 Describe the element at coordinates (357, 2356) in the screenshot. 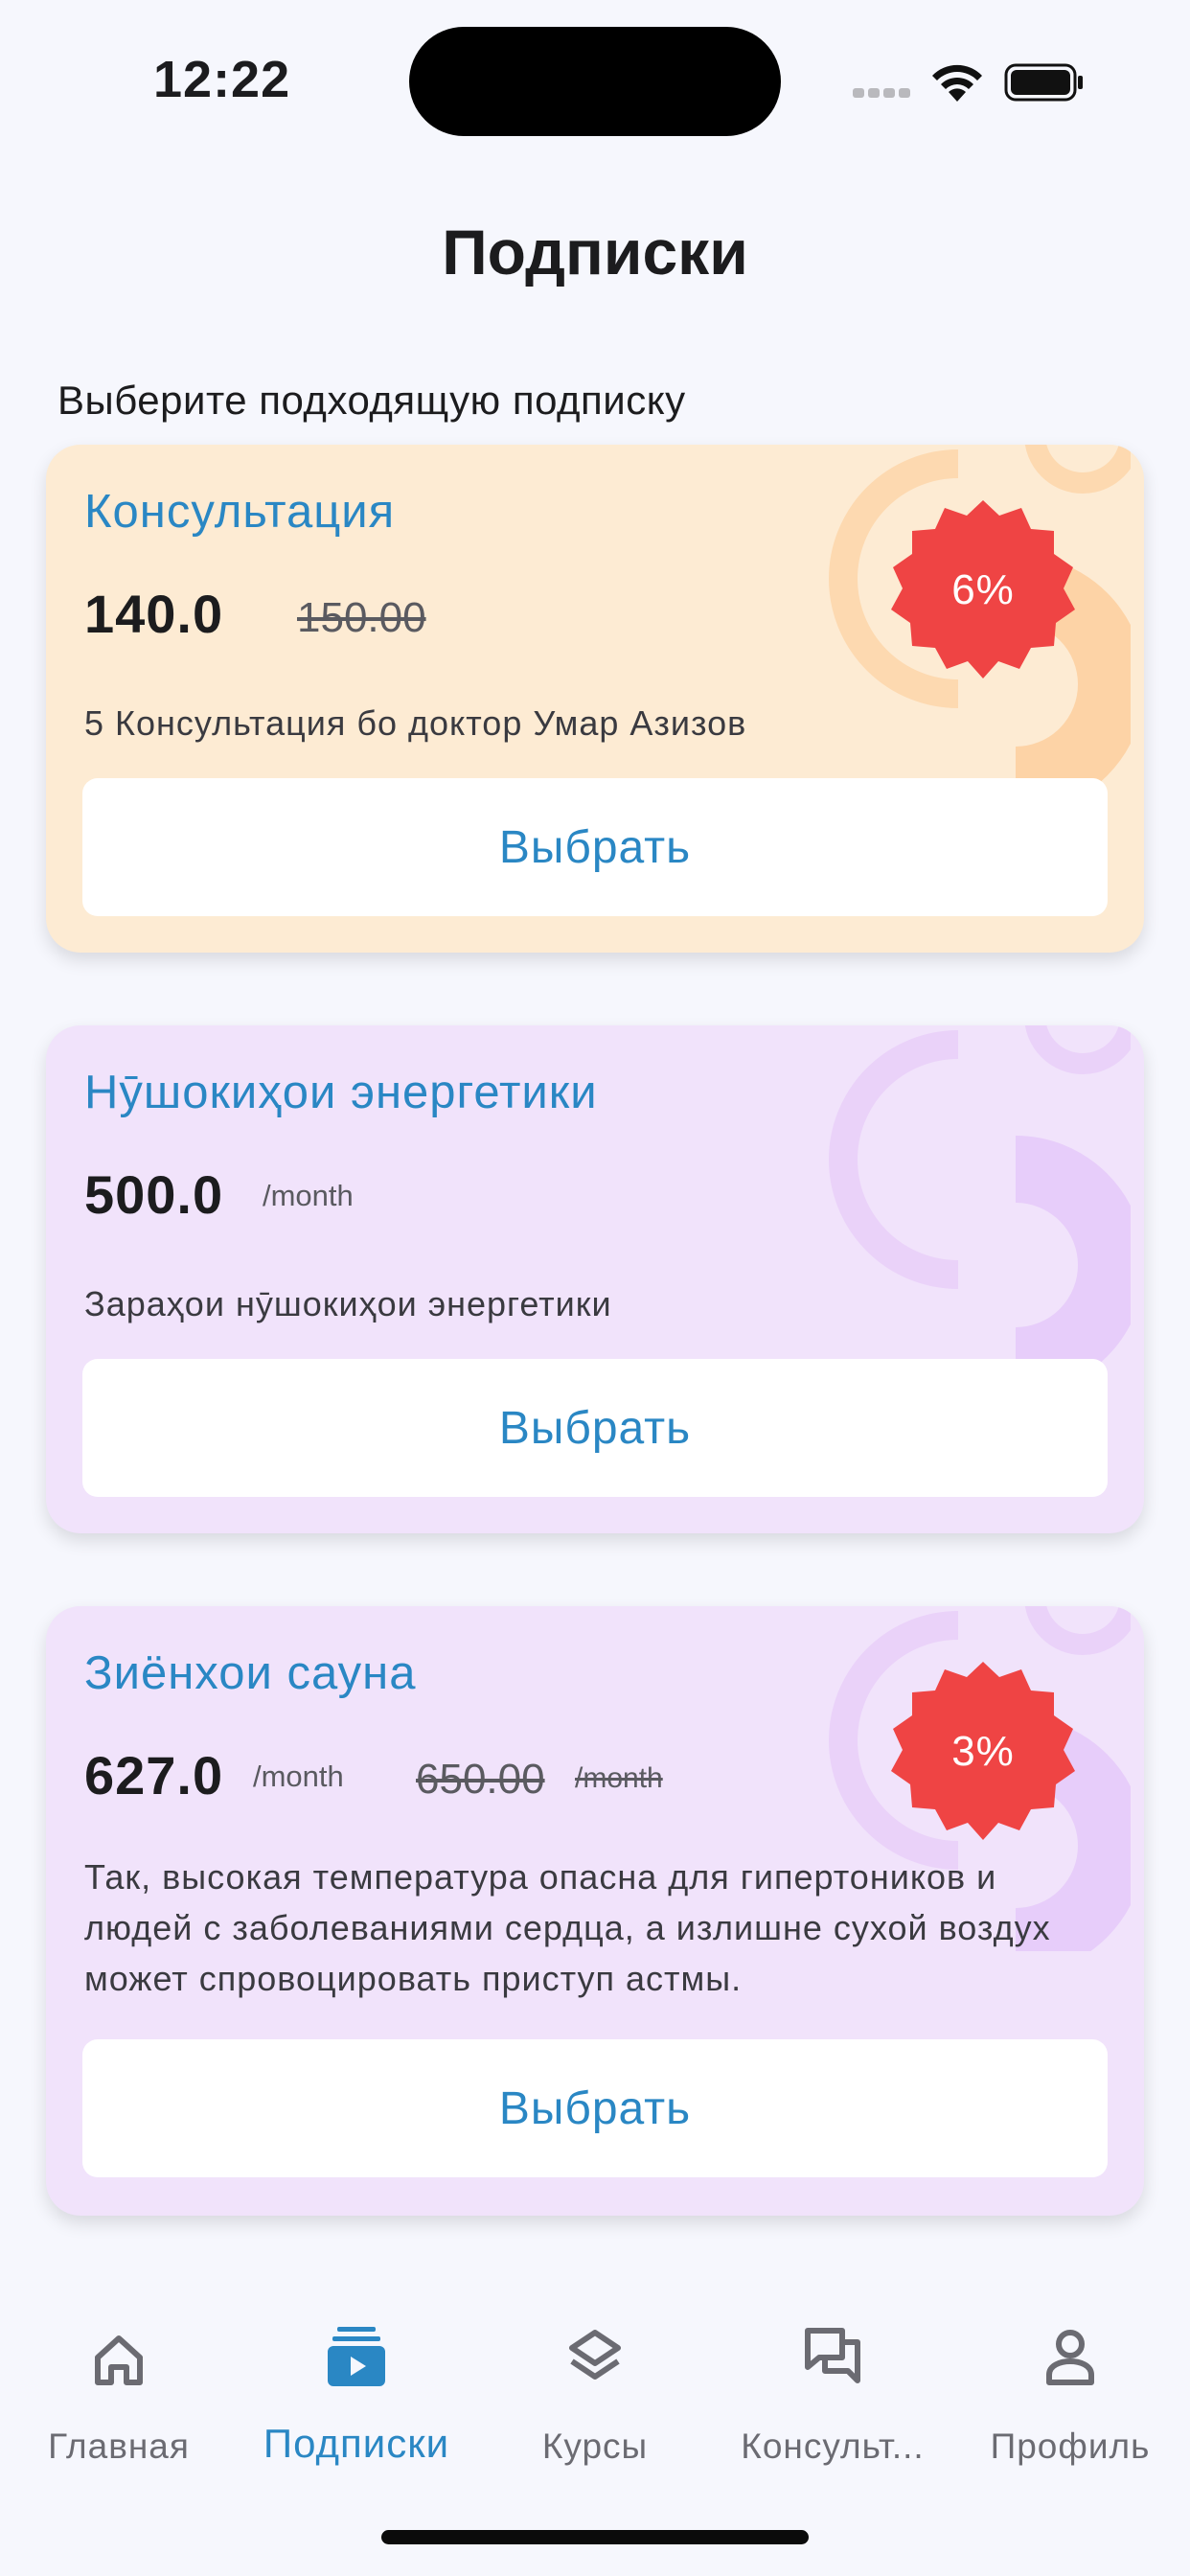

I see `subscriptions-icon` at that location.